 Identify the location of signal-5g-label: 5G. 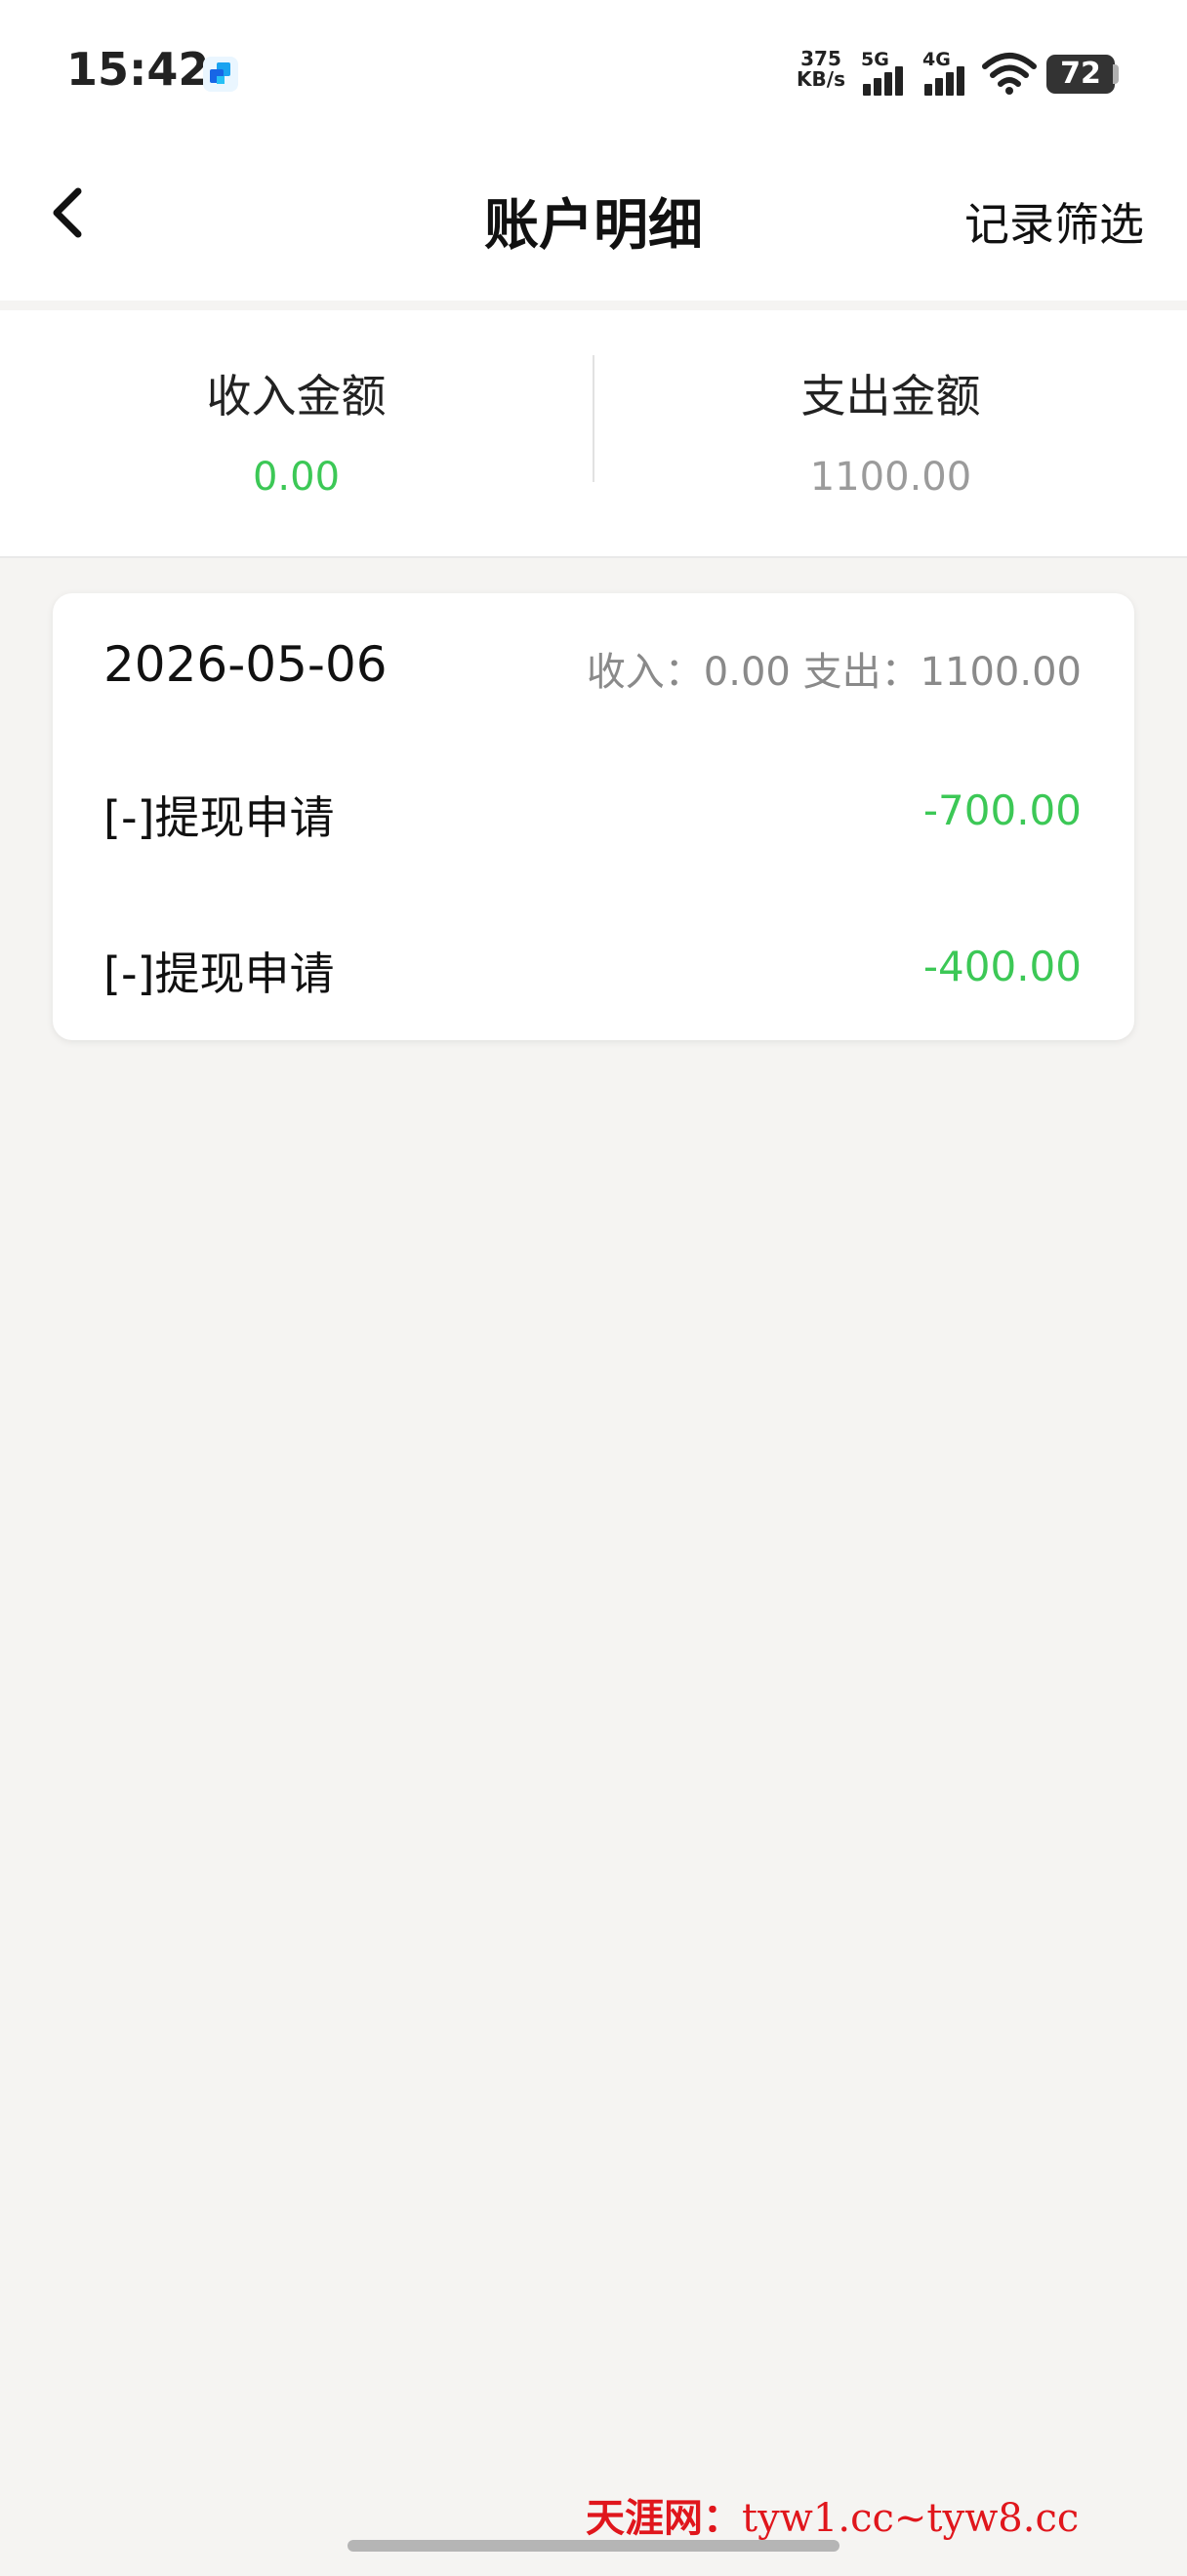
(875, 59).